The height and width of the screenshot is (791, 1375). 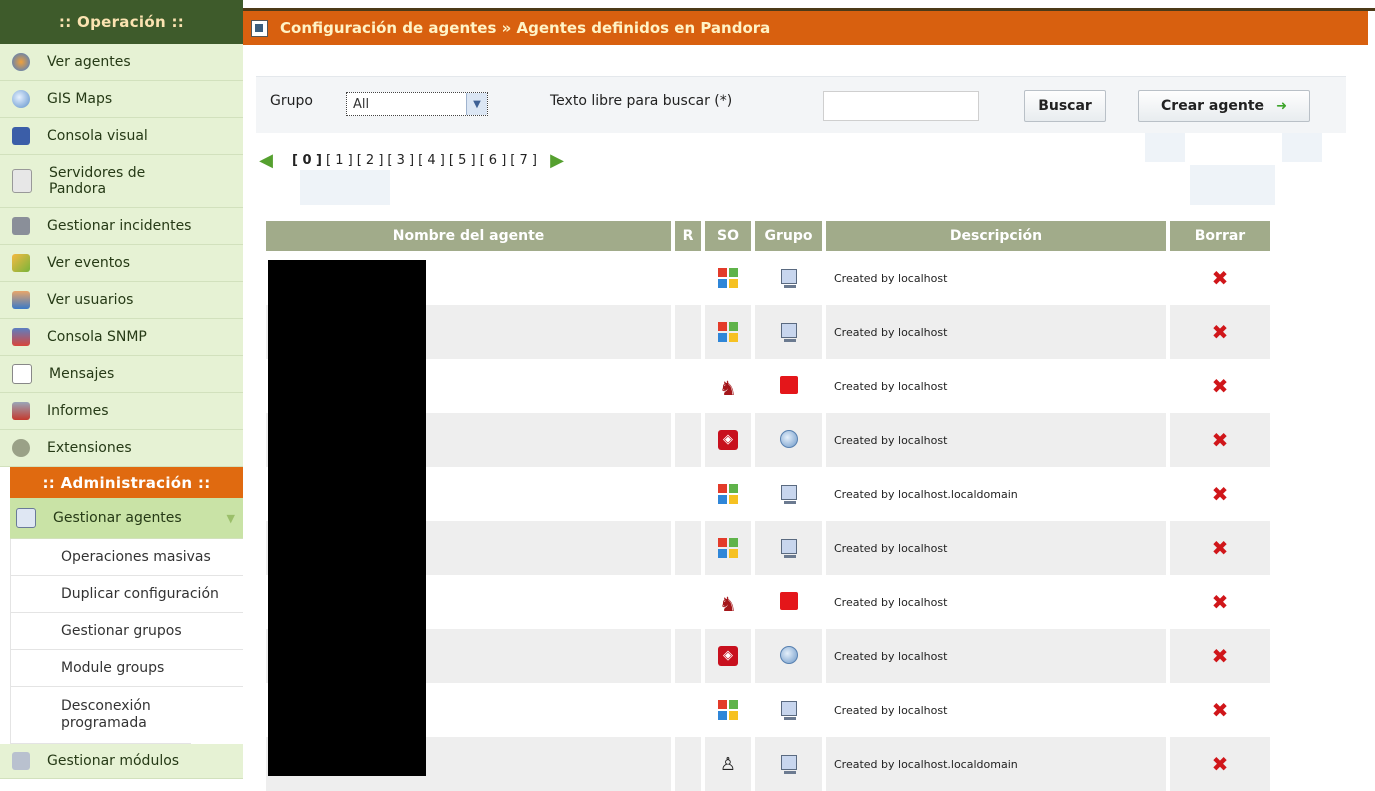 I want to click on column-header-group: Grupo, so click(x=788, y=236).